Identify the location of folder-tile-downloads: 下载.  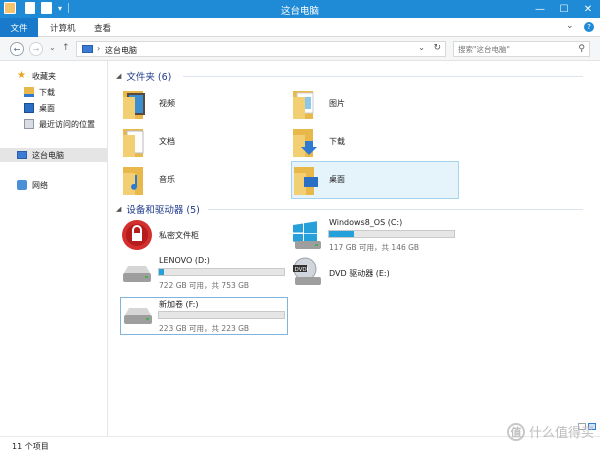
(375, 142).